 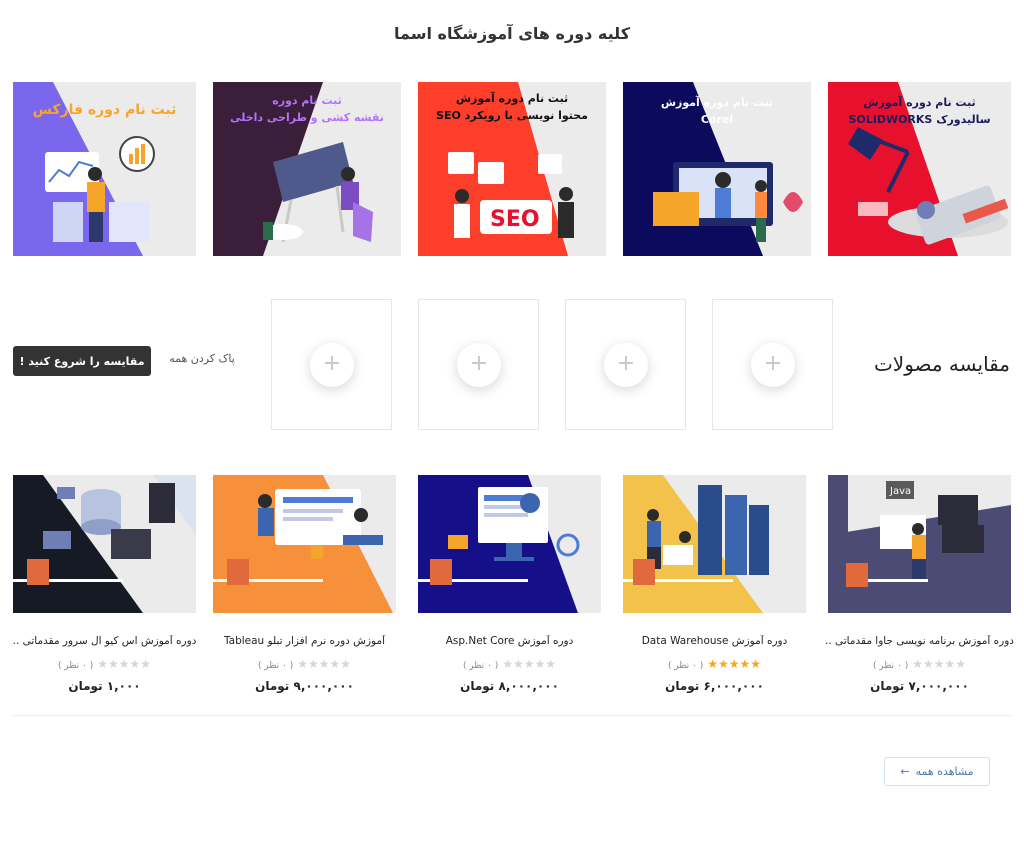 I want to click on product-title: دوره آموزش اس کیو ال سرور مقدماتی .., so click(x=104, y=641).